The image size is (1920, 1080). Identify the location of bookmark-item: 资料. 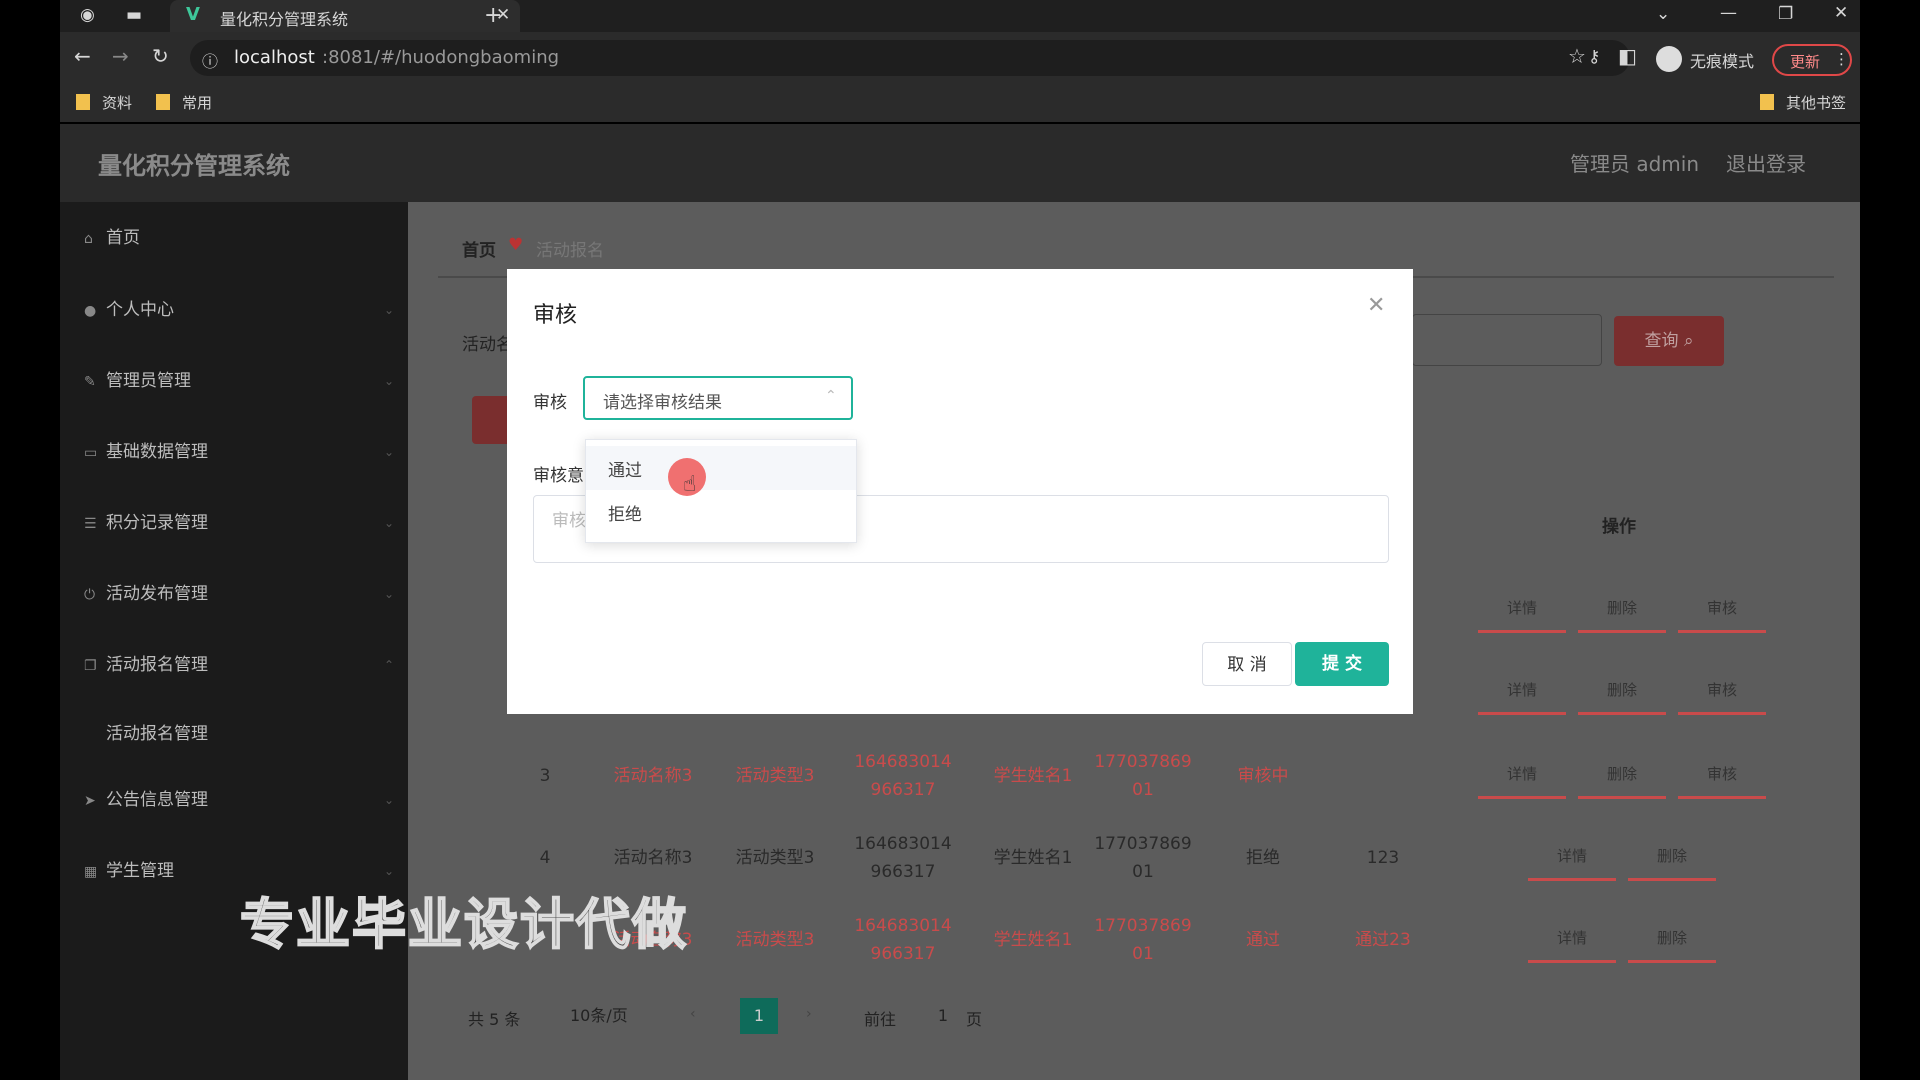
(117, 102).